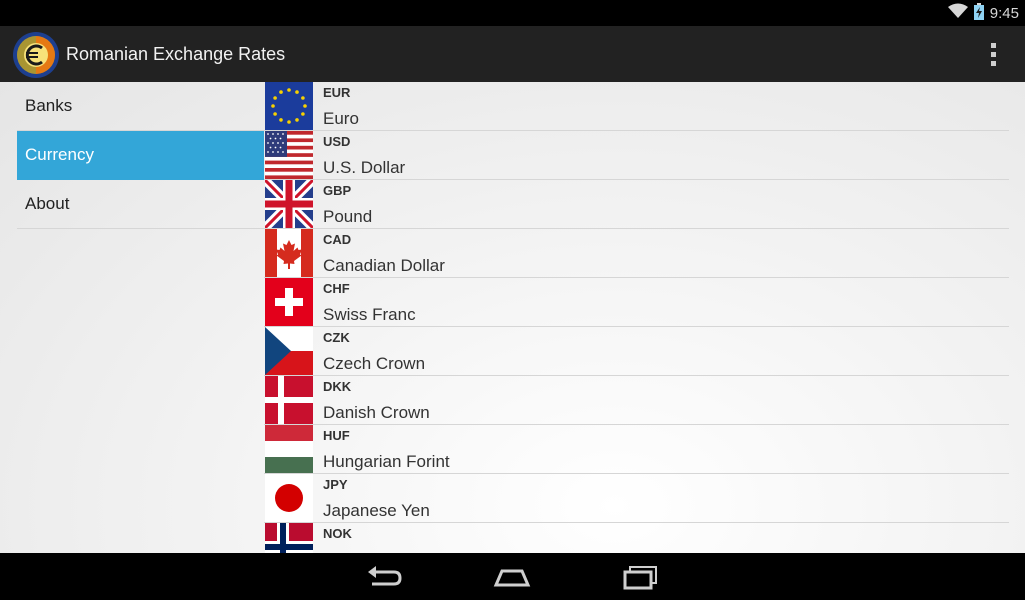  What do you see at coordinates (376, 510) in the screenshot?
I see `currency-name: Japanese Yen` at bounding box center [376, 510].